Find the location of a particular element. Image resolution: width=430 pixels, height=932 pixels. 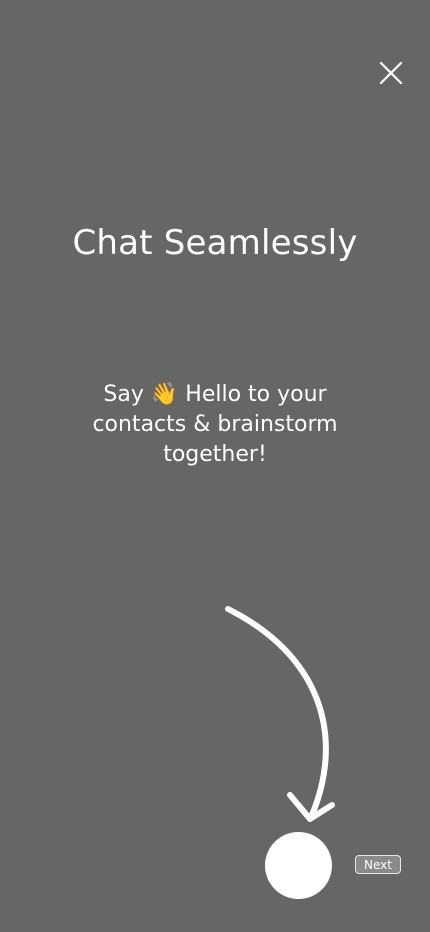

close-button is located at coordinates (391, 73).